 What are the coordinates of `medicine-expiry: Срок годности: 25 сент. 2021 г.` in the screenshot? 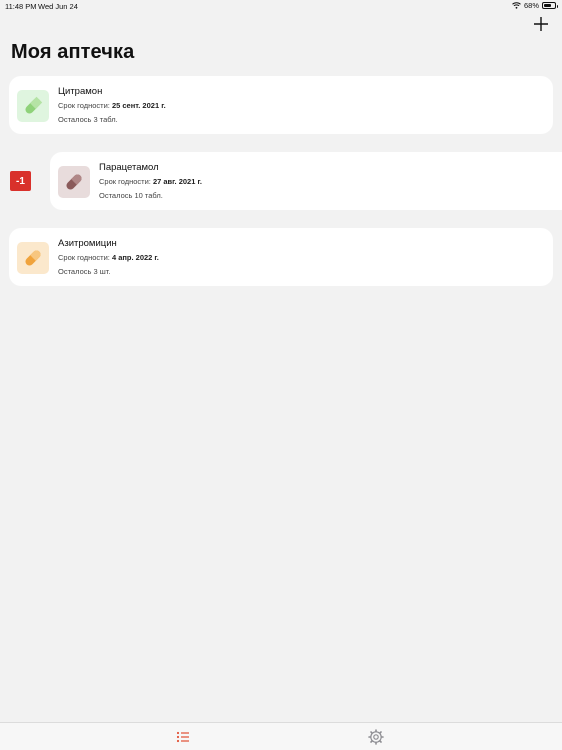 It's located at (112, 105).